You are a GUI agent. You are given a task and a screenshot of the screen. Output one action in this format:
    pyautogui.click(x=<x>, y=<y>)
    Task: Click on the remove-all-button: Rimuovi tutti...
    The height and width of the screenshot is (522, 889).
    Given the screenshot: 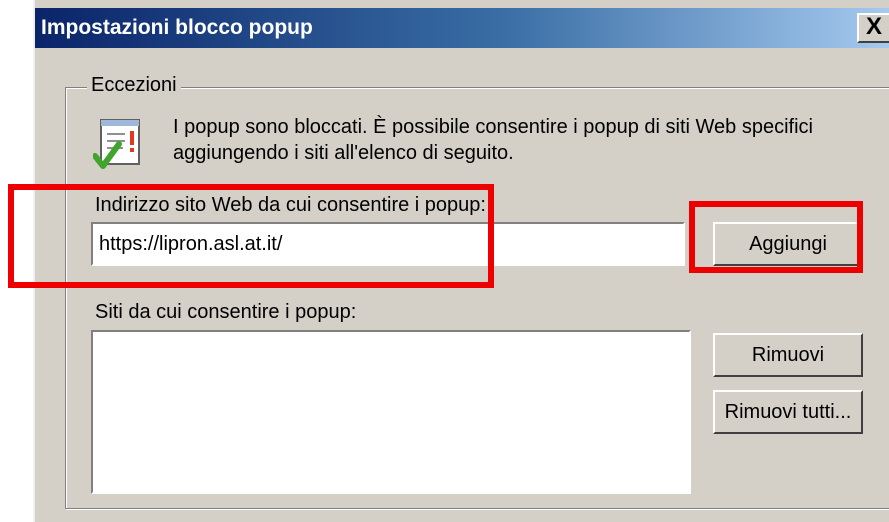 What is the action you would take?
    pyautogui.click(x=788, y=412)
    